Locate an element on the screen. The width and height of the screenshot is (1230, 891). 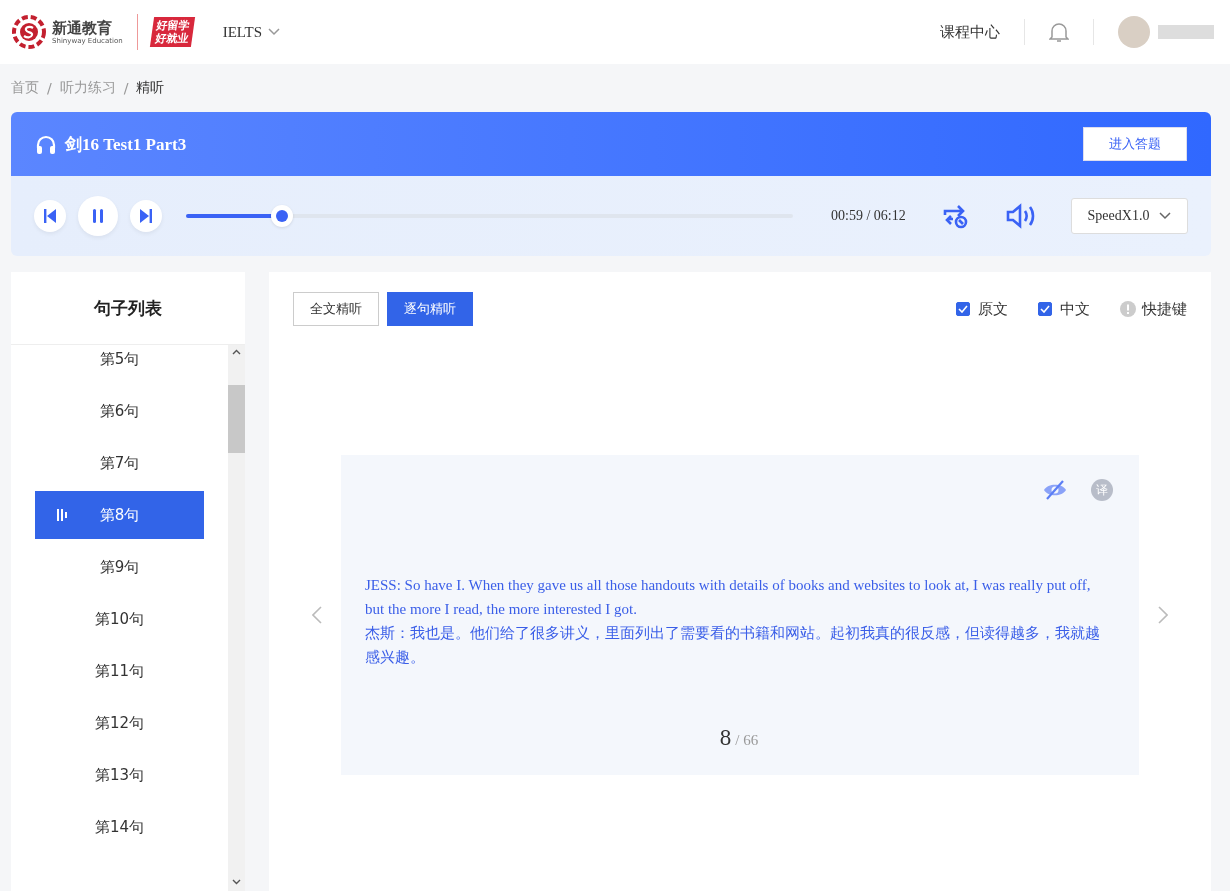
scroll-up-icon is located at coordinates (236, 352).